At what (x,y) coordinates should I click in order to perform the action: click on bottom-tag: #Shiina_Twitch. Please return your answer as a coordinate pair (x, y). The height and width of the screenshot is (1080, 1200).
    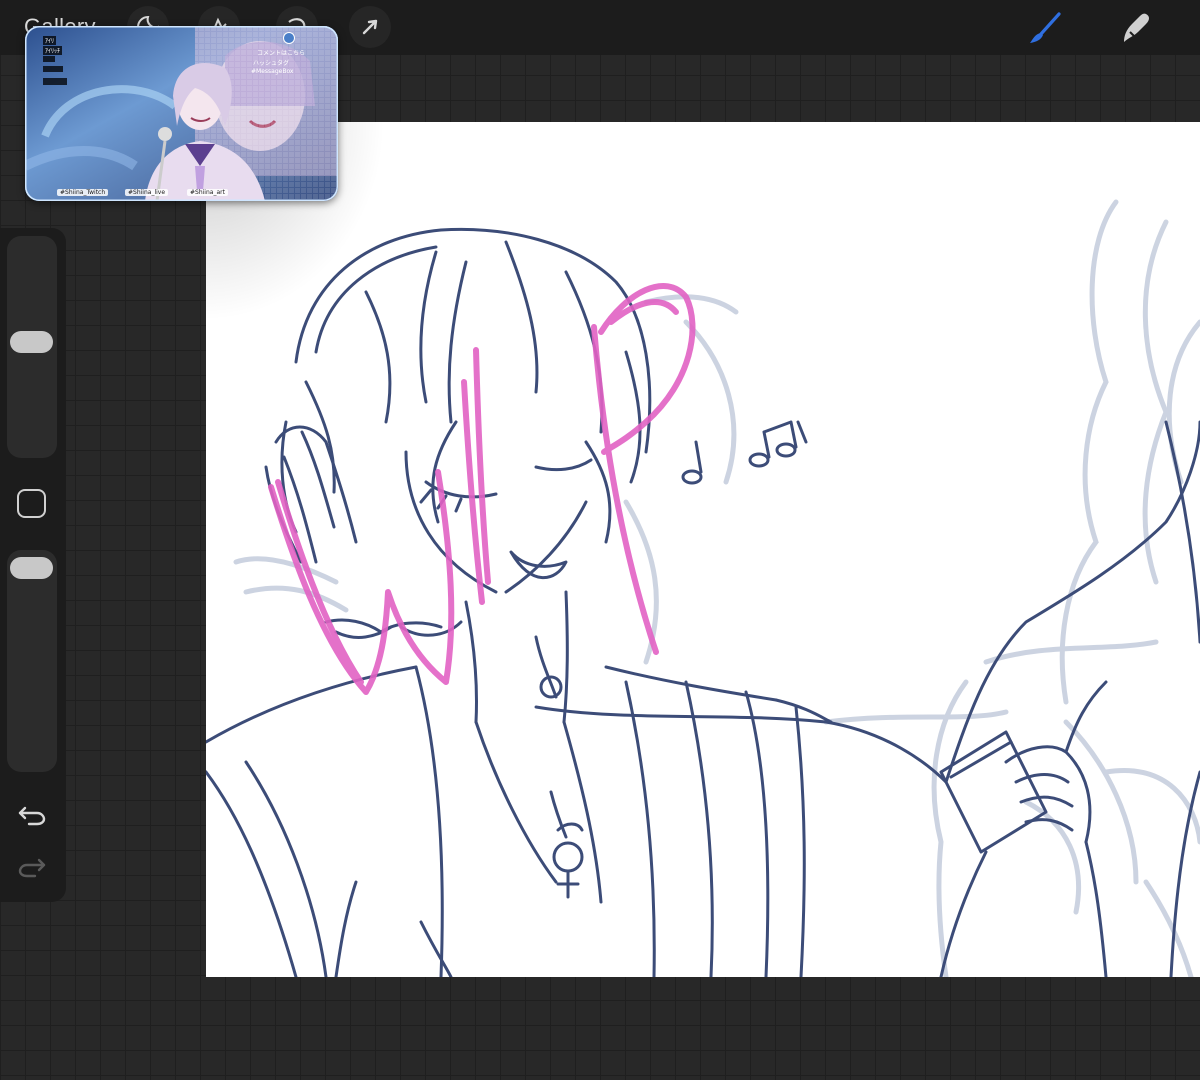
    Looking at the image, I should click on (83, 192).